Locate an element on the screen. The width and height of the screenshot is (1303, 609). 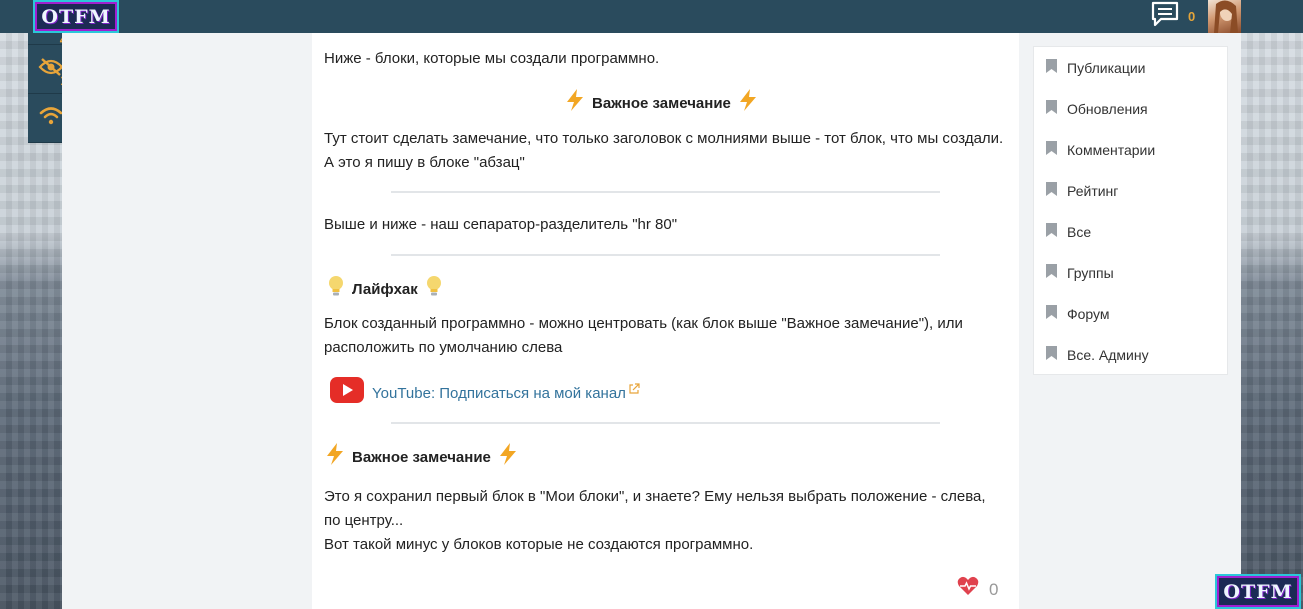
menu-item-label: Форум is located at coordinates (1088, 313).